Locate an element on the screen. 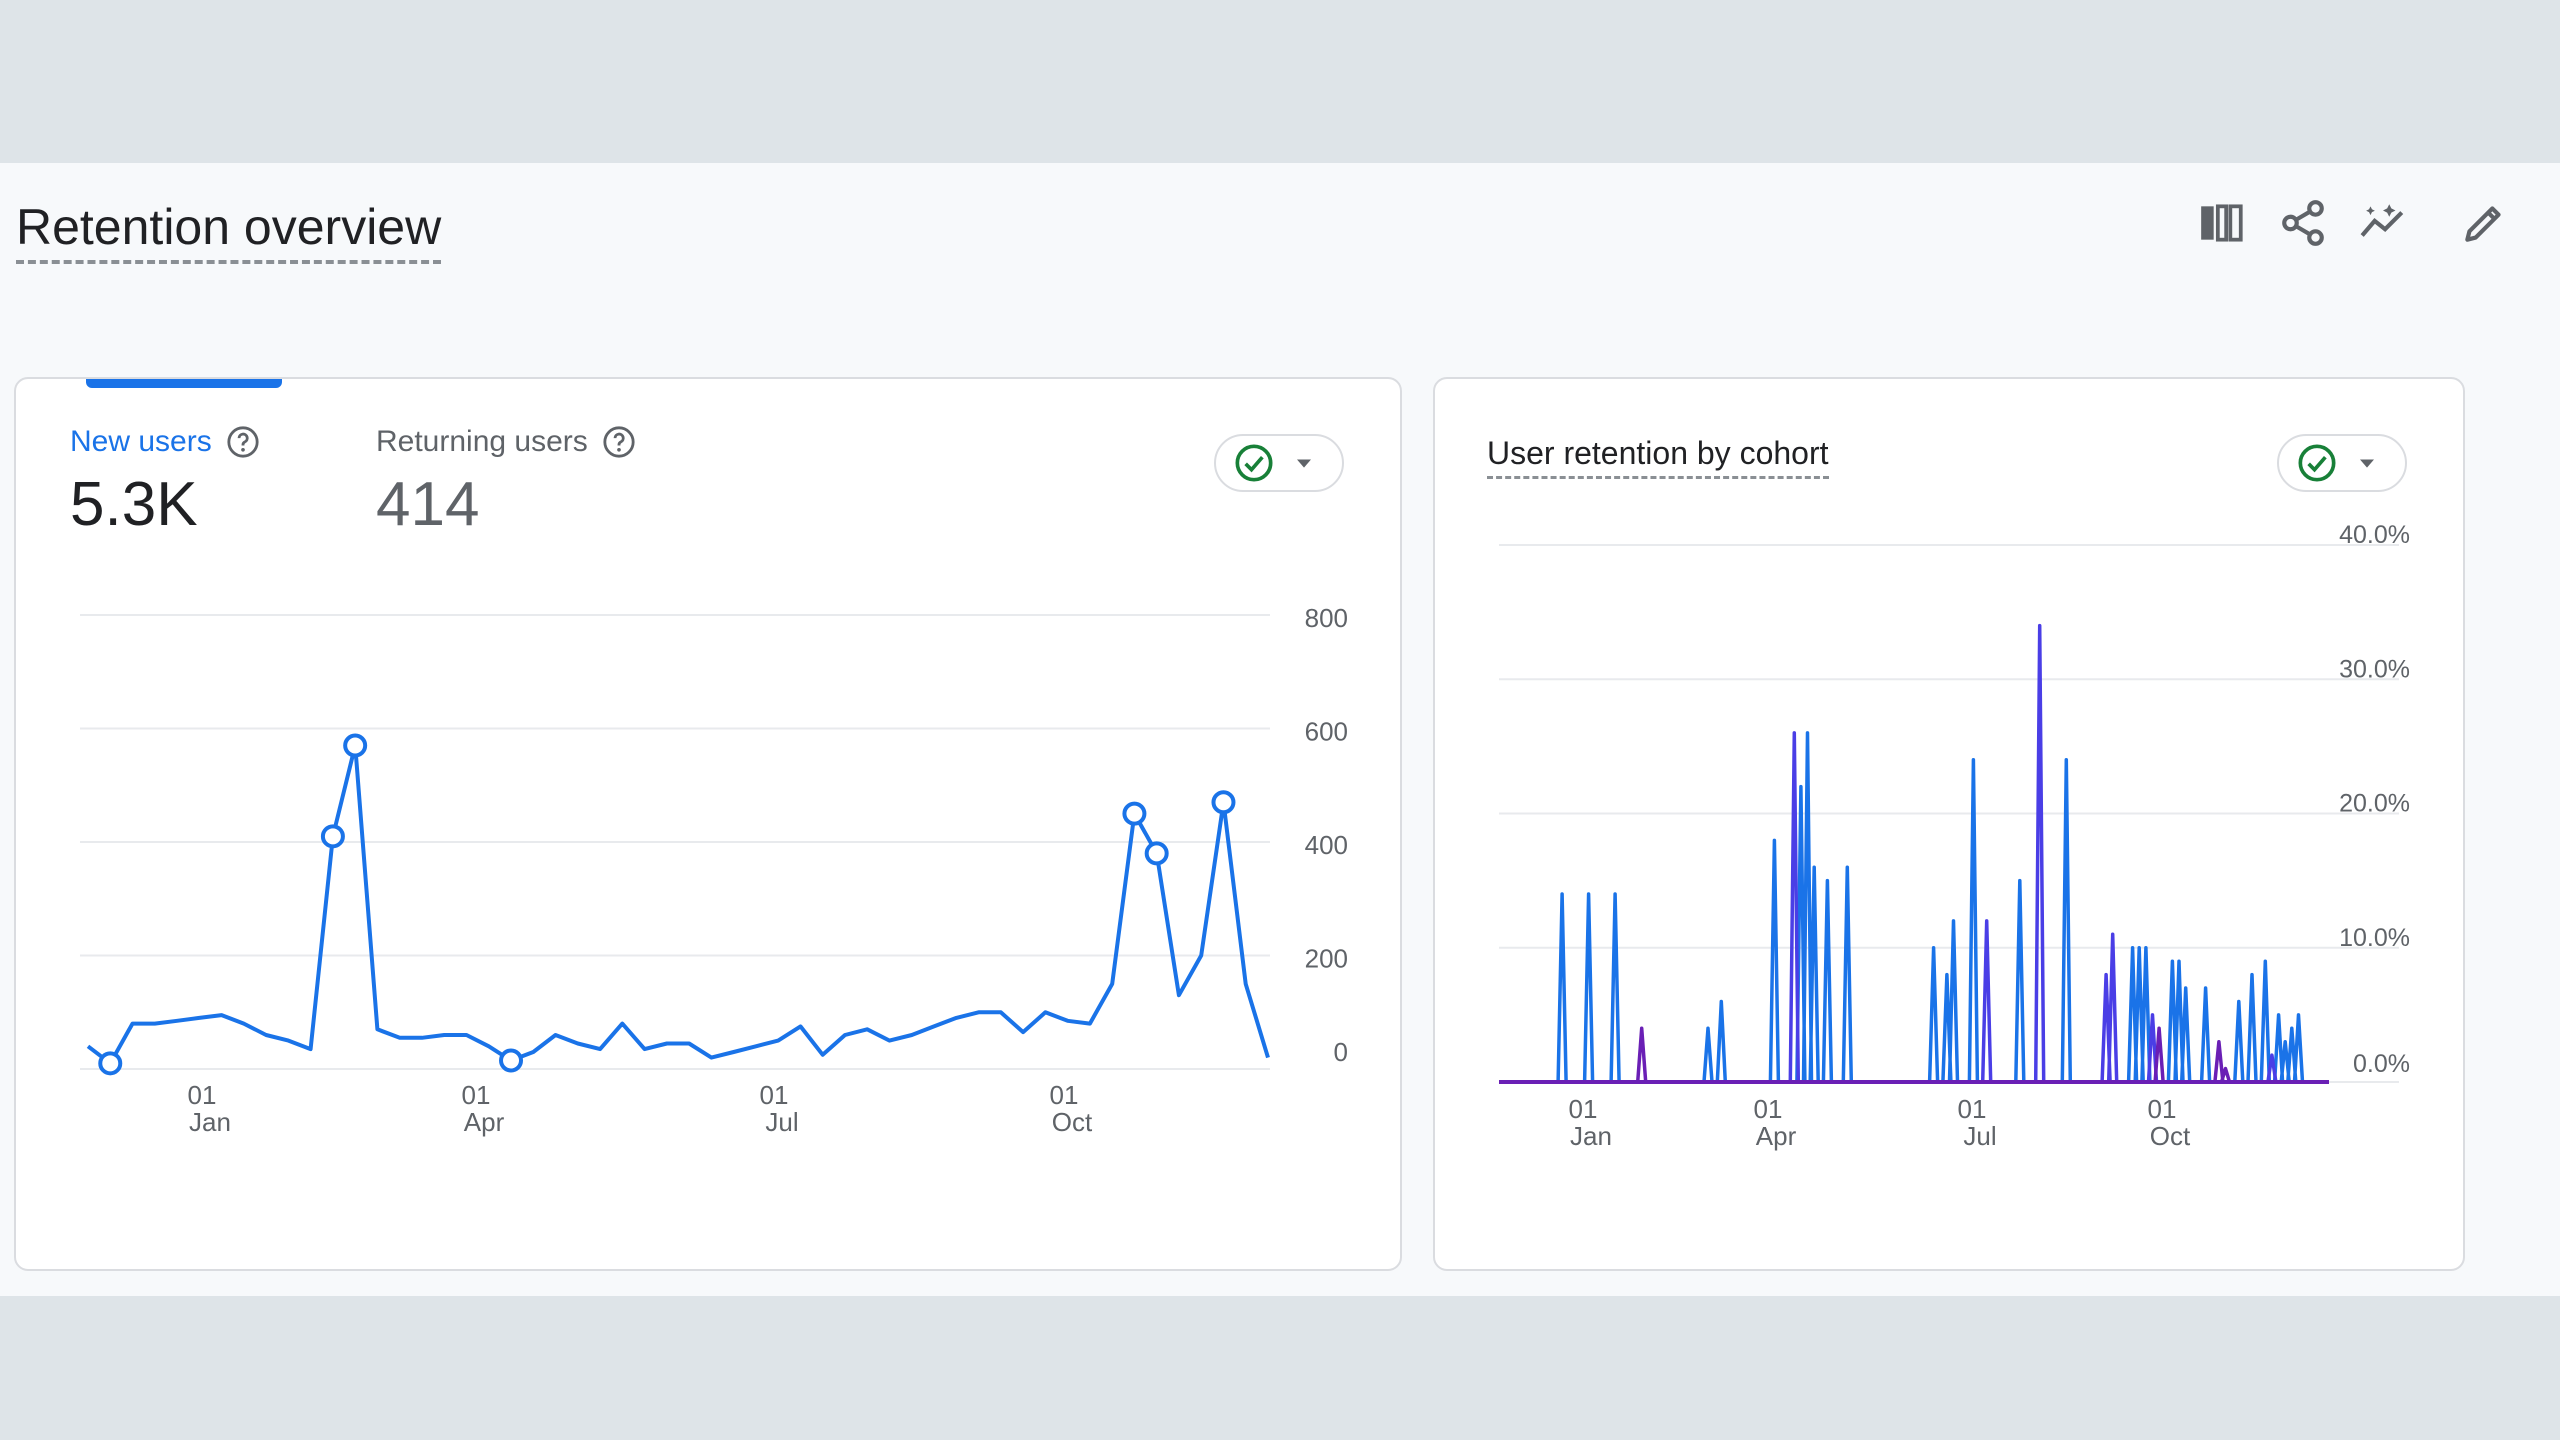 The height and width of the screenshot is (1440, 2560). insights-button is located at coordinates (2383, 223).